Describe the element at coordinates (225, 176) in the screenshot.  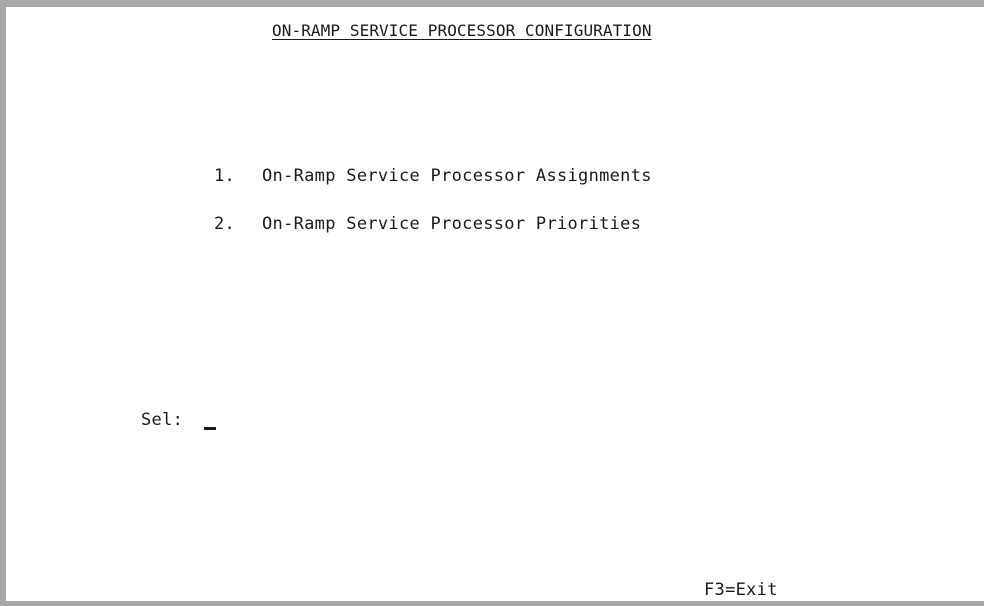
I see `menu-item-1-number: 1.` at that location.